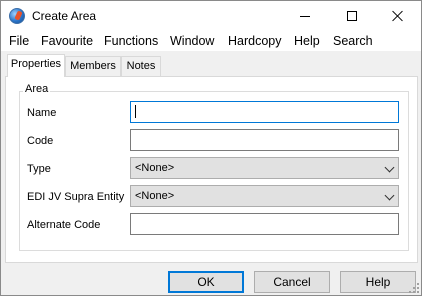  What do you see at coordinates (155, 196) in the screenshot?
I see `edi-entity-select-value: <None>` at bounding box center [155, 196].